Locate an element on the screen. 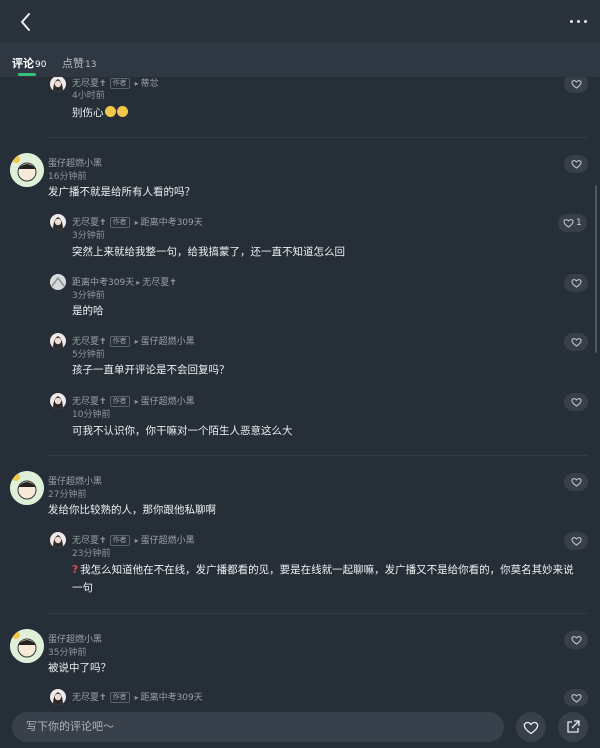 Image resolution: width=600 pixels, height=748 pixels. scrollbar is located at coordinates (596, 269).